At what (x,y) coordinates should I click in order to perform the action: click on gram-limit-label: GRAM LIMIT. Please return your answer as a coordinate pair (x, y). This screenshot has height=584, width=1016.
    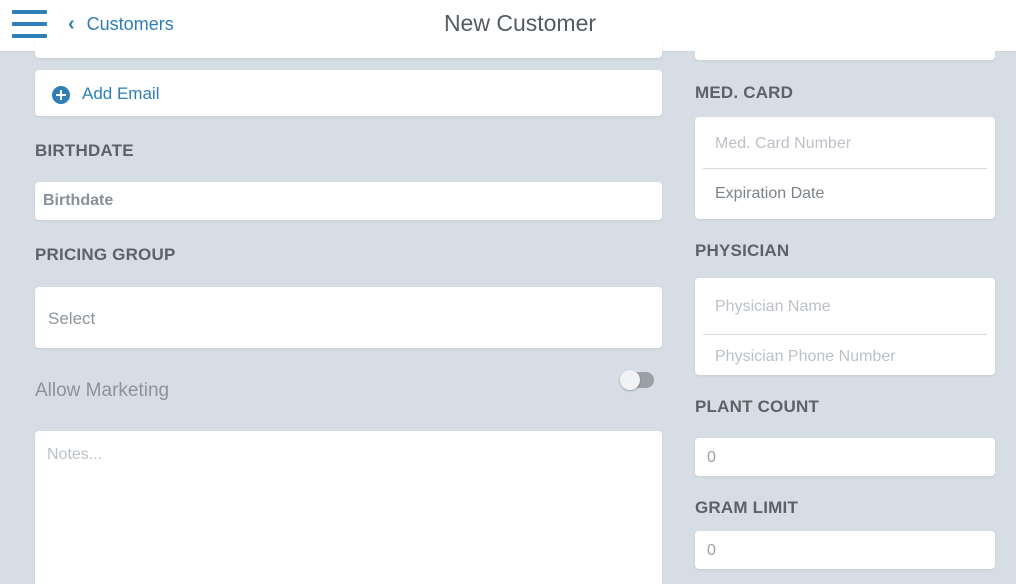
    Looking at the image, I should click on (747, 507).